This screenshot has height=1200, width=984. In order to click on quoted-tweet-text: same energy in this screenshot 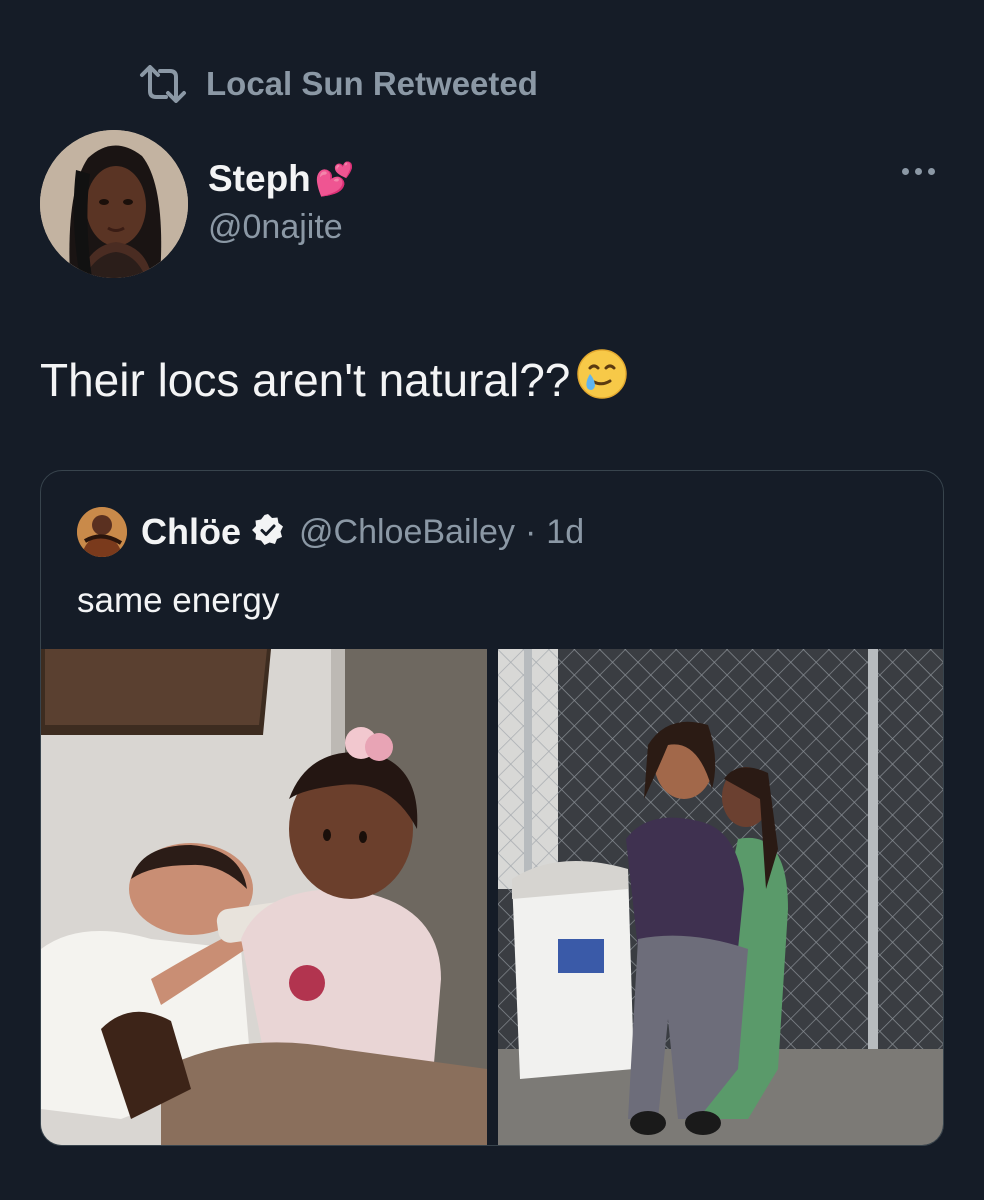, I will do `click(178, 600)`.